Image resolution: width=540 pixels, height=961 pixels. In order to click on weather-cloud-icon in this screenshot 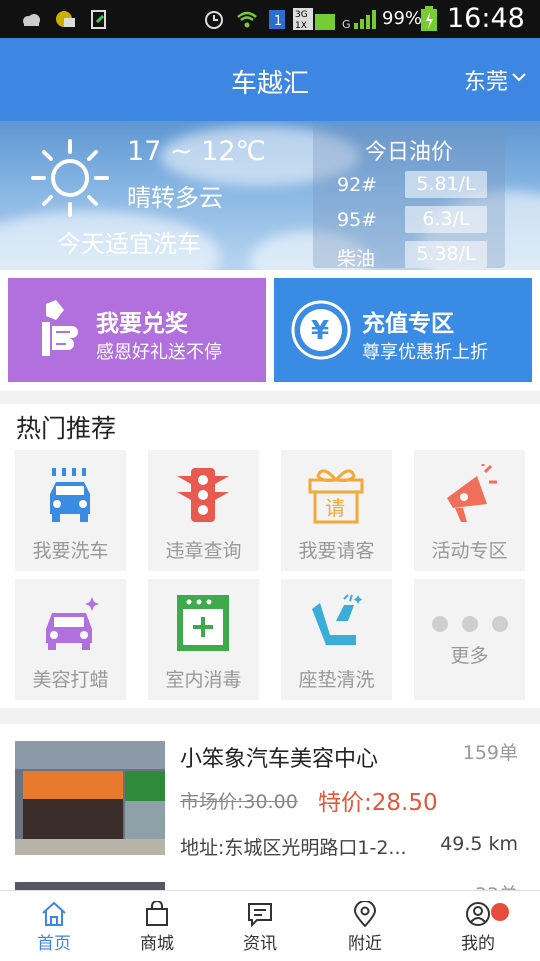, I will do `click(31, 20)`.